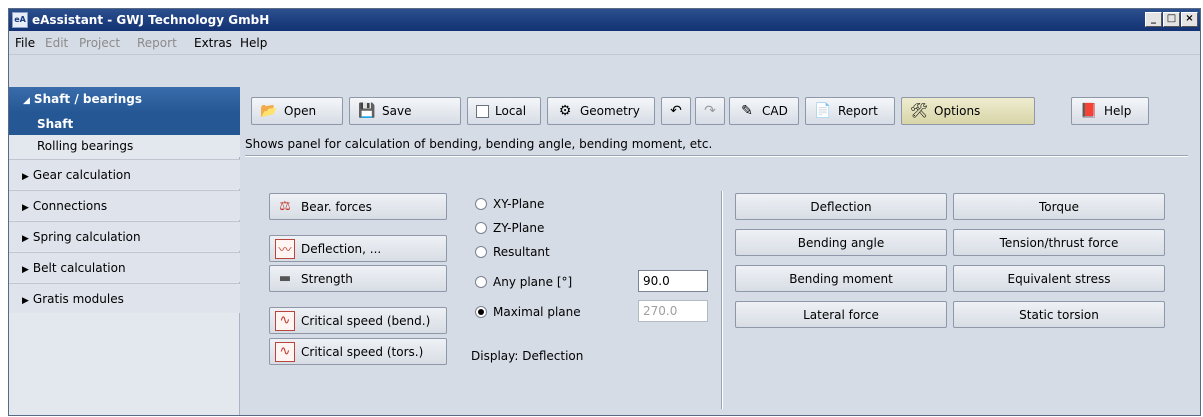 This screenshot has width=1203, height=417. What do you see at coordinates (511, 111) in the screenshot?
I see `local-label: Local` at bounding box center [511, 111].